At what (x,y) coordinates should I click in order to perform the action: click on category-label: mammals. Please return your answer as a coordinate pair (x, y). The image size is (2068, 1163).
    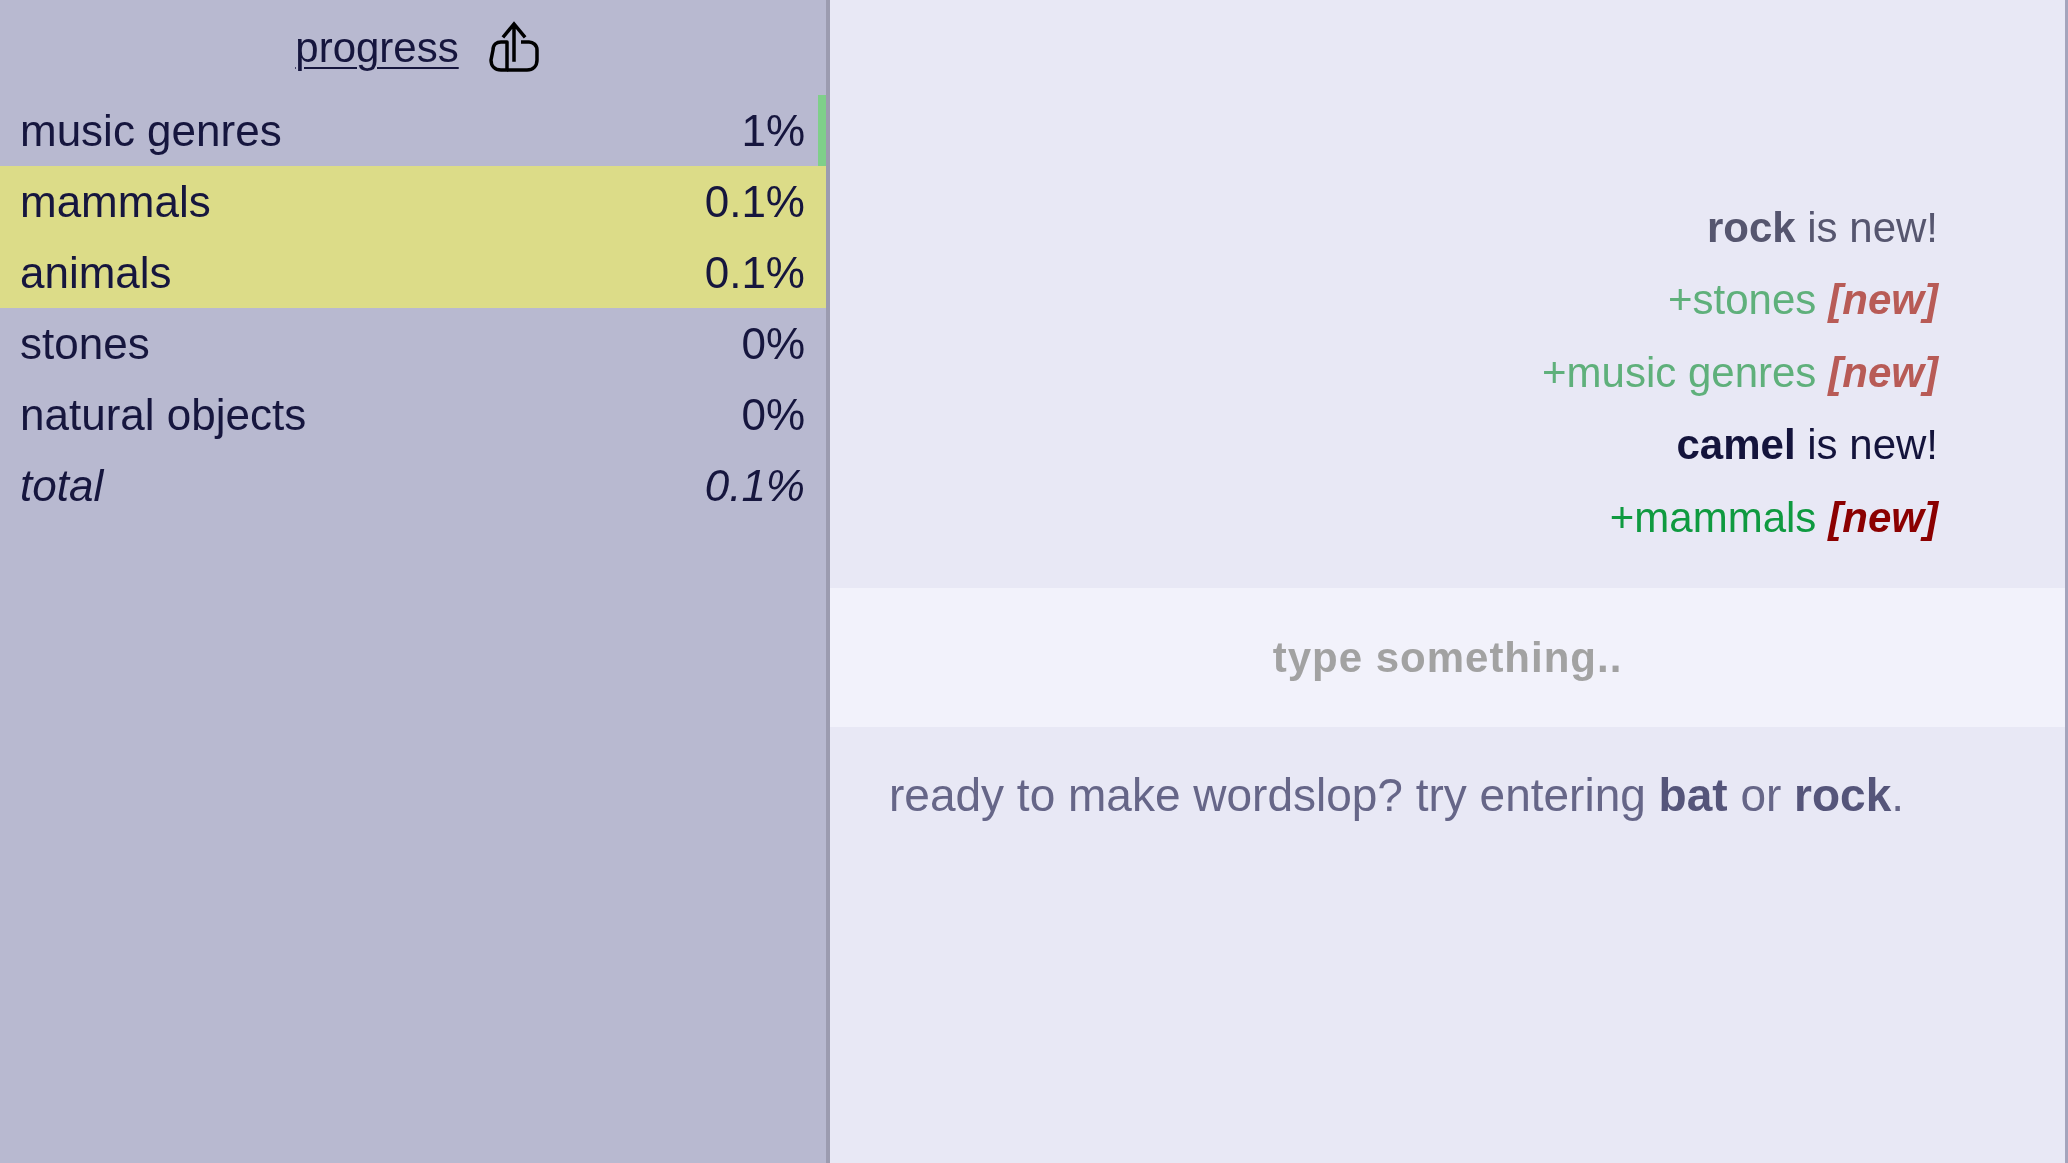
    Looking at the image, I should click on (115, 201).